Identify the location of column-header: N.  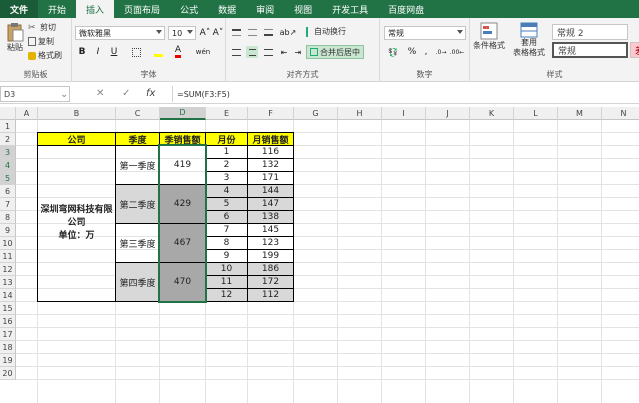
(620, 113).